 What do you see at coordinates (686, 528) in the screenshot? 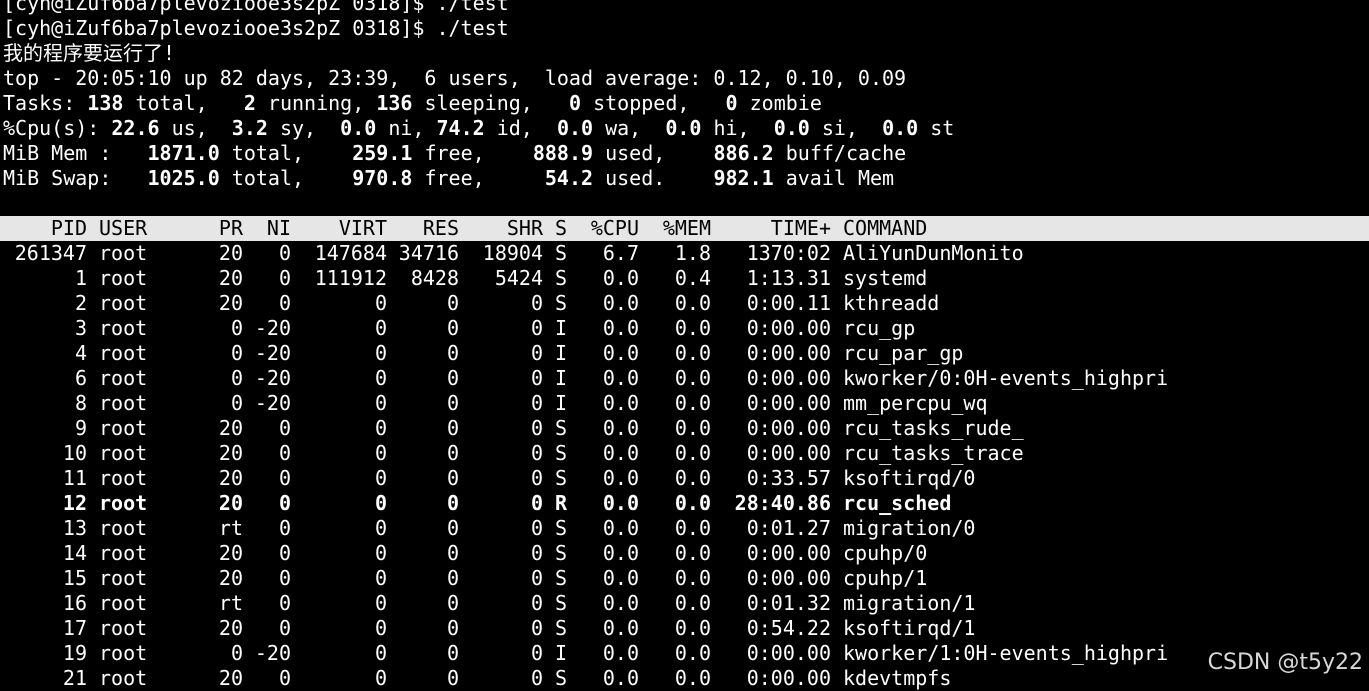
I see `table-row: 13 root rt 0 0 0 0 S 0.0 0.0 0:01.27 migration/0` at bounding box center [686, 528].